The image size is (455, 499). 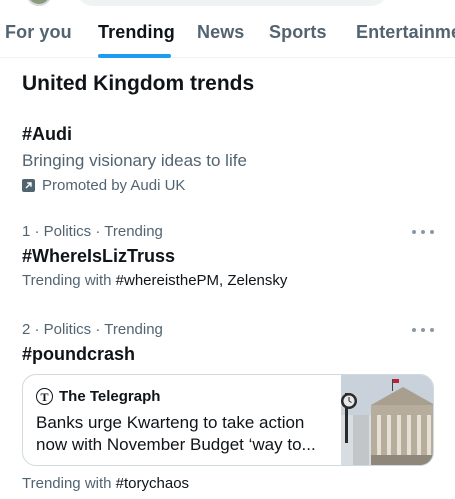 What do you see at coordinates (298, 32) in the screenshot?
I see `tab-sports: Sports` at bounding box center [298, 32].